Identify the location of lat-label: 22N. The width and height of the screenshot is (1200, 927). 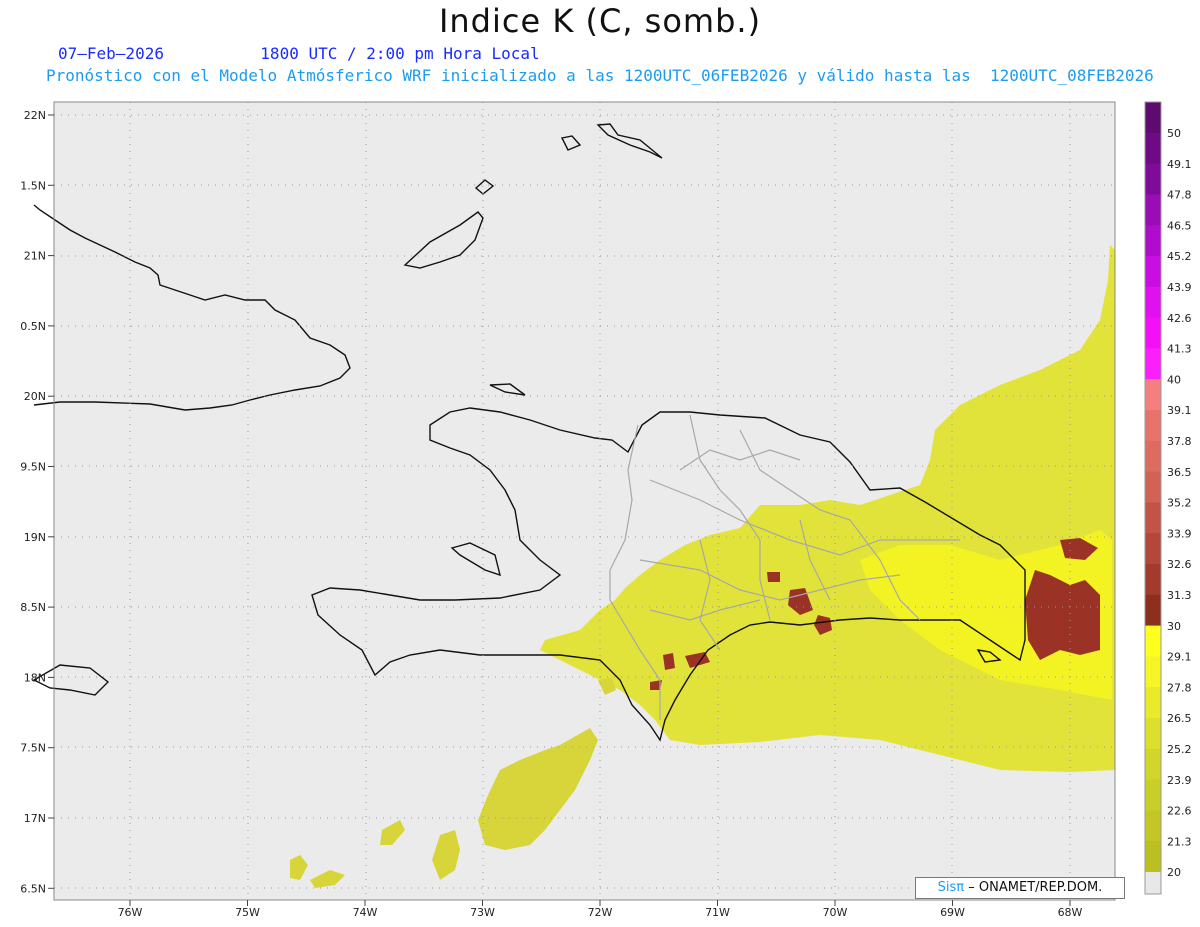
(35, 115).